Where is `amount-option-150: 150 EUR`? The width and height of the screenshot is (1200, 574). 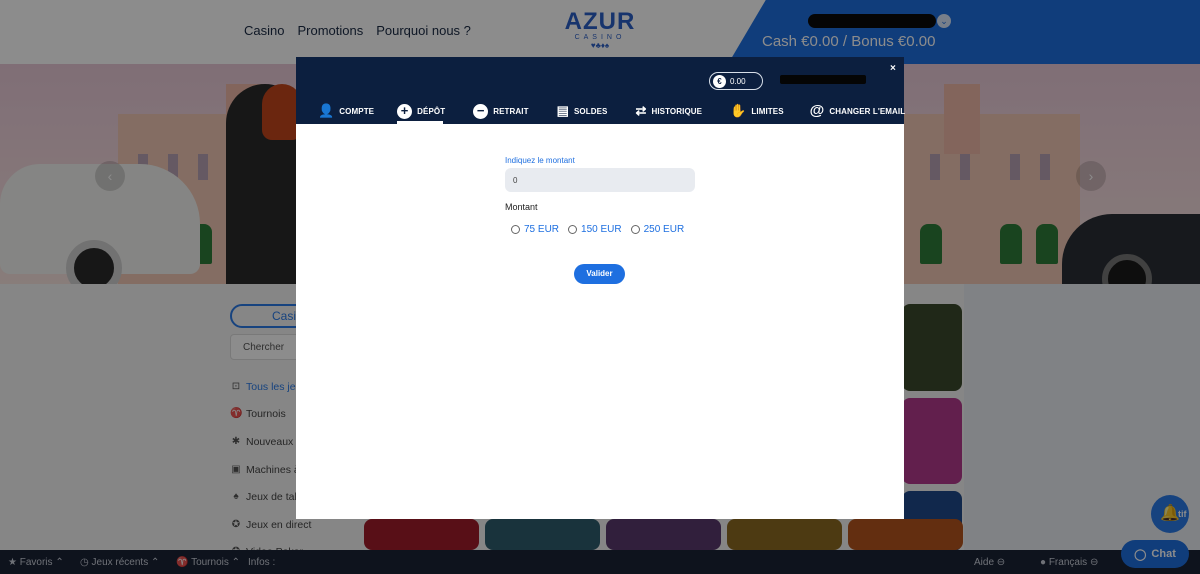 amount-option-150: 150 EUR is located at coordinates (595, 229).